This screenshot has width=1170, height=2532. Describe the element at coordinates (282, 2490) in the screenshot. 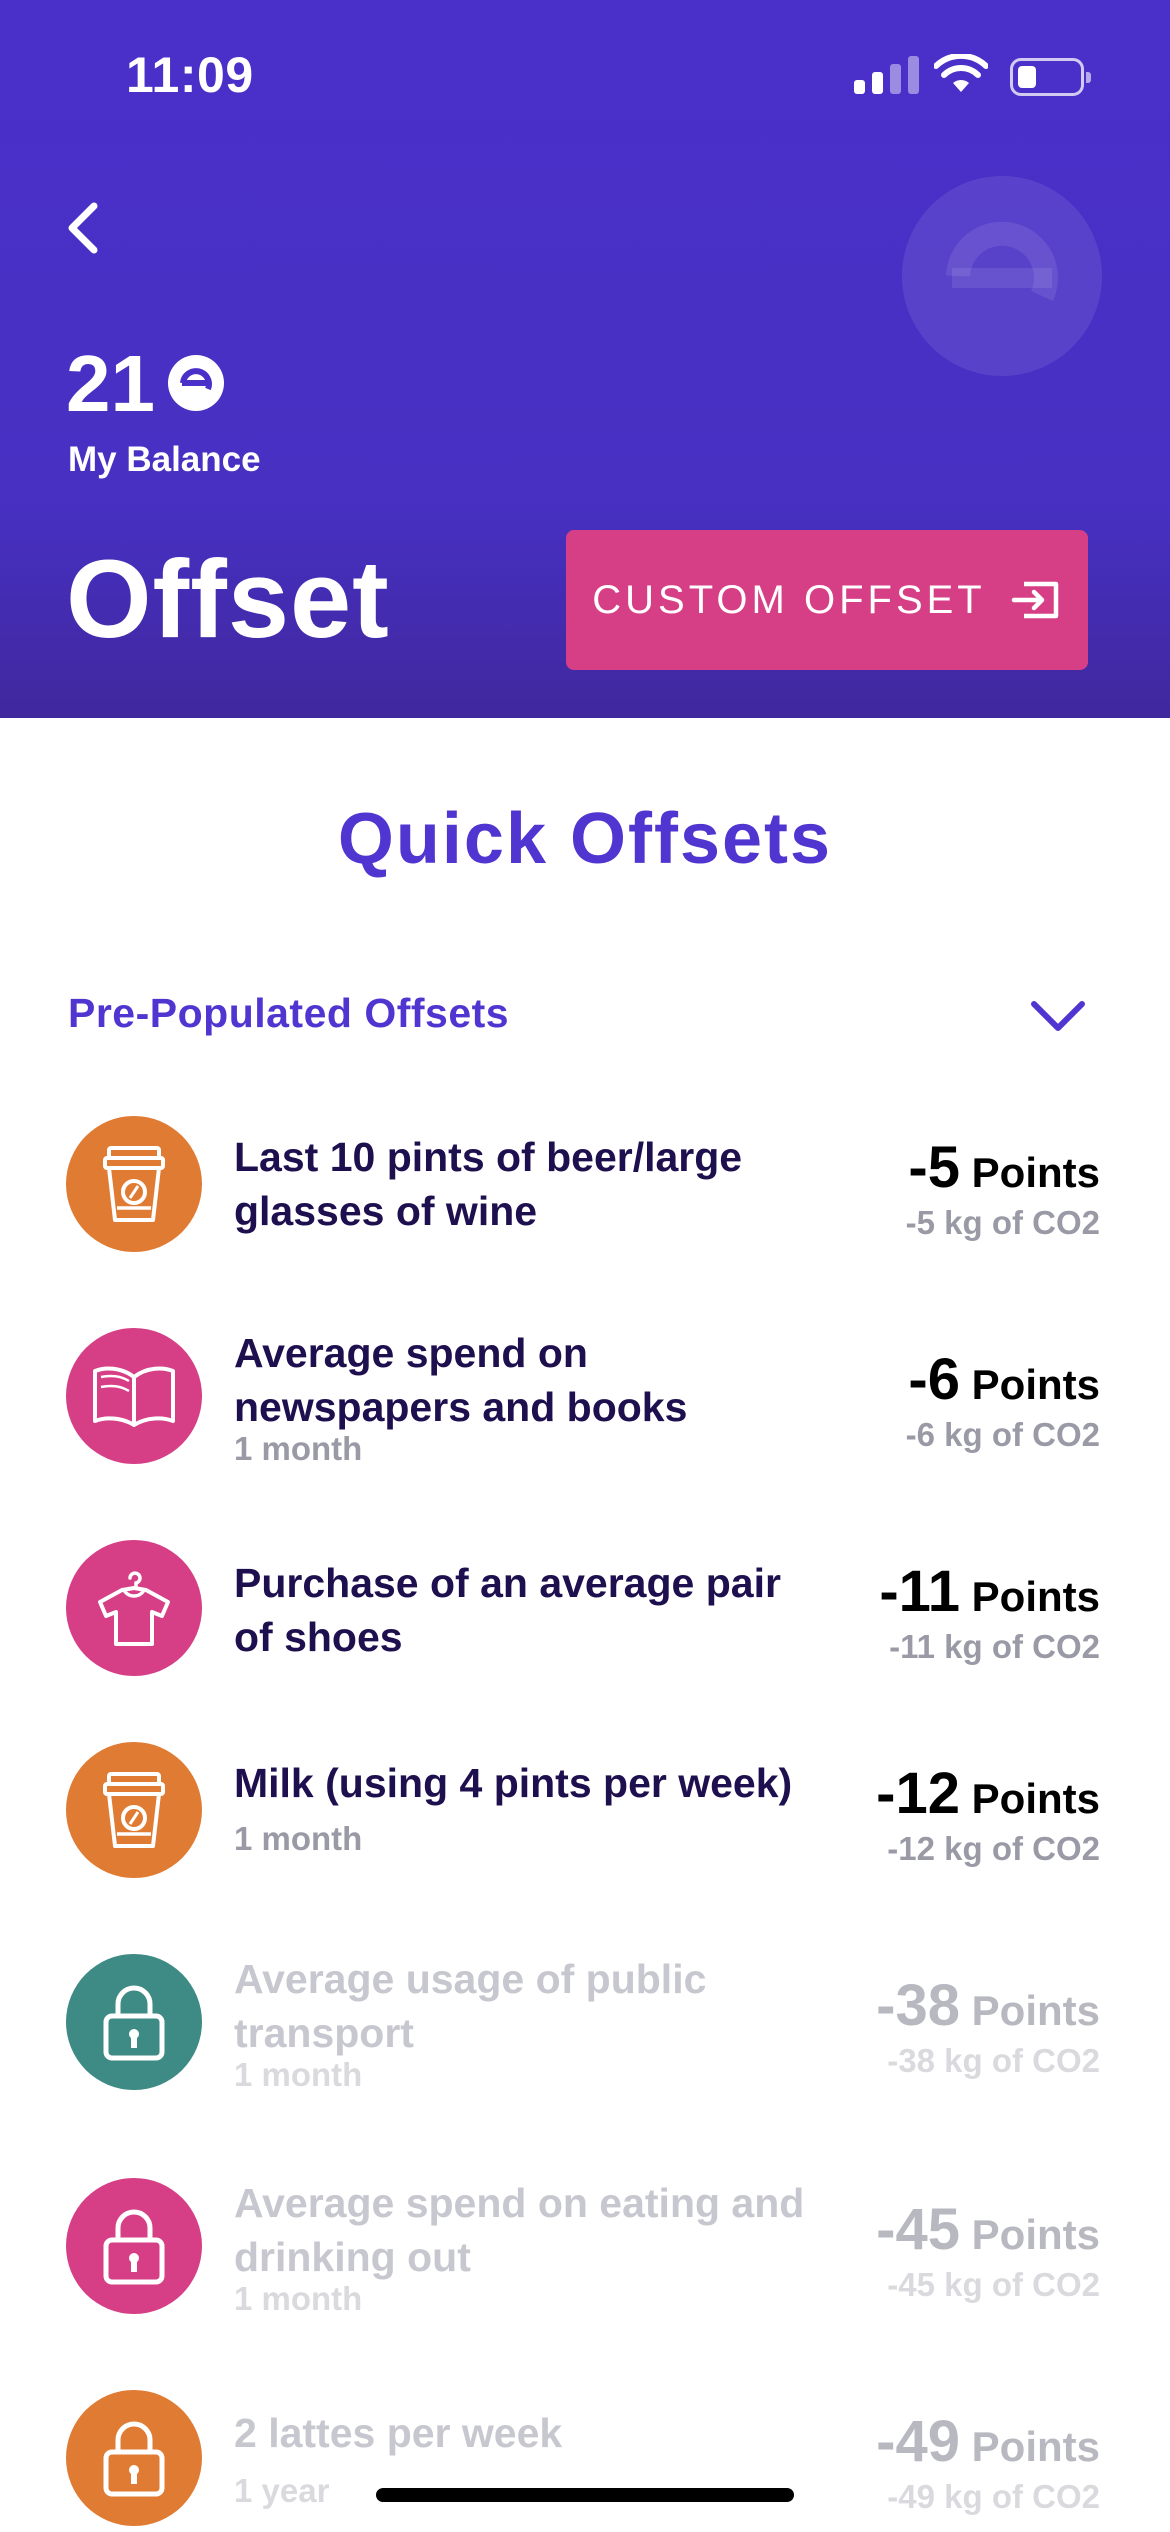

I see `offset-duration: 1 year` at that location.